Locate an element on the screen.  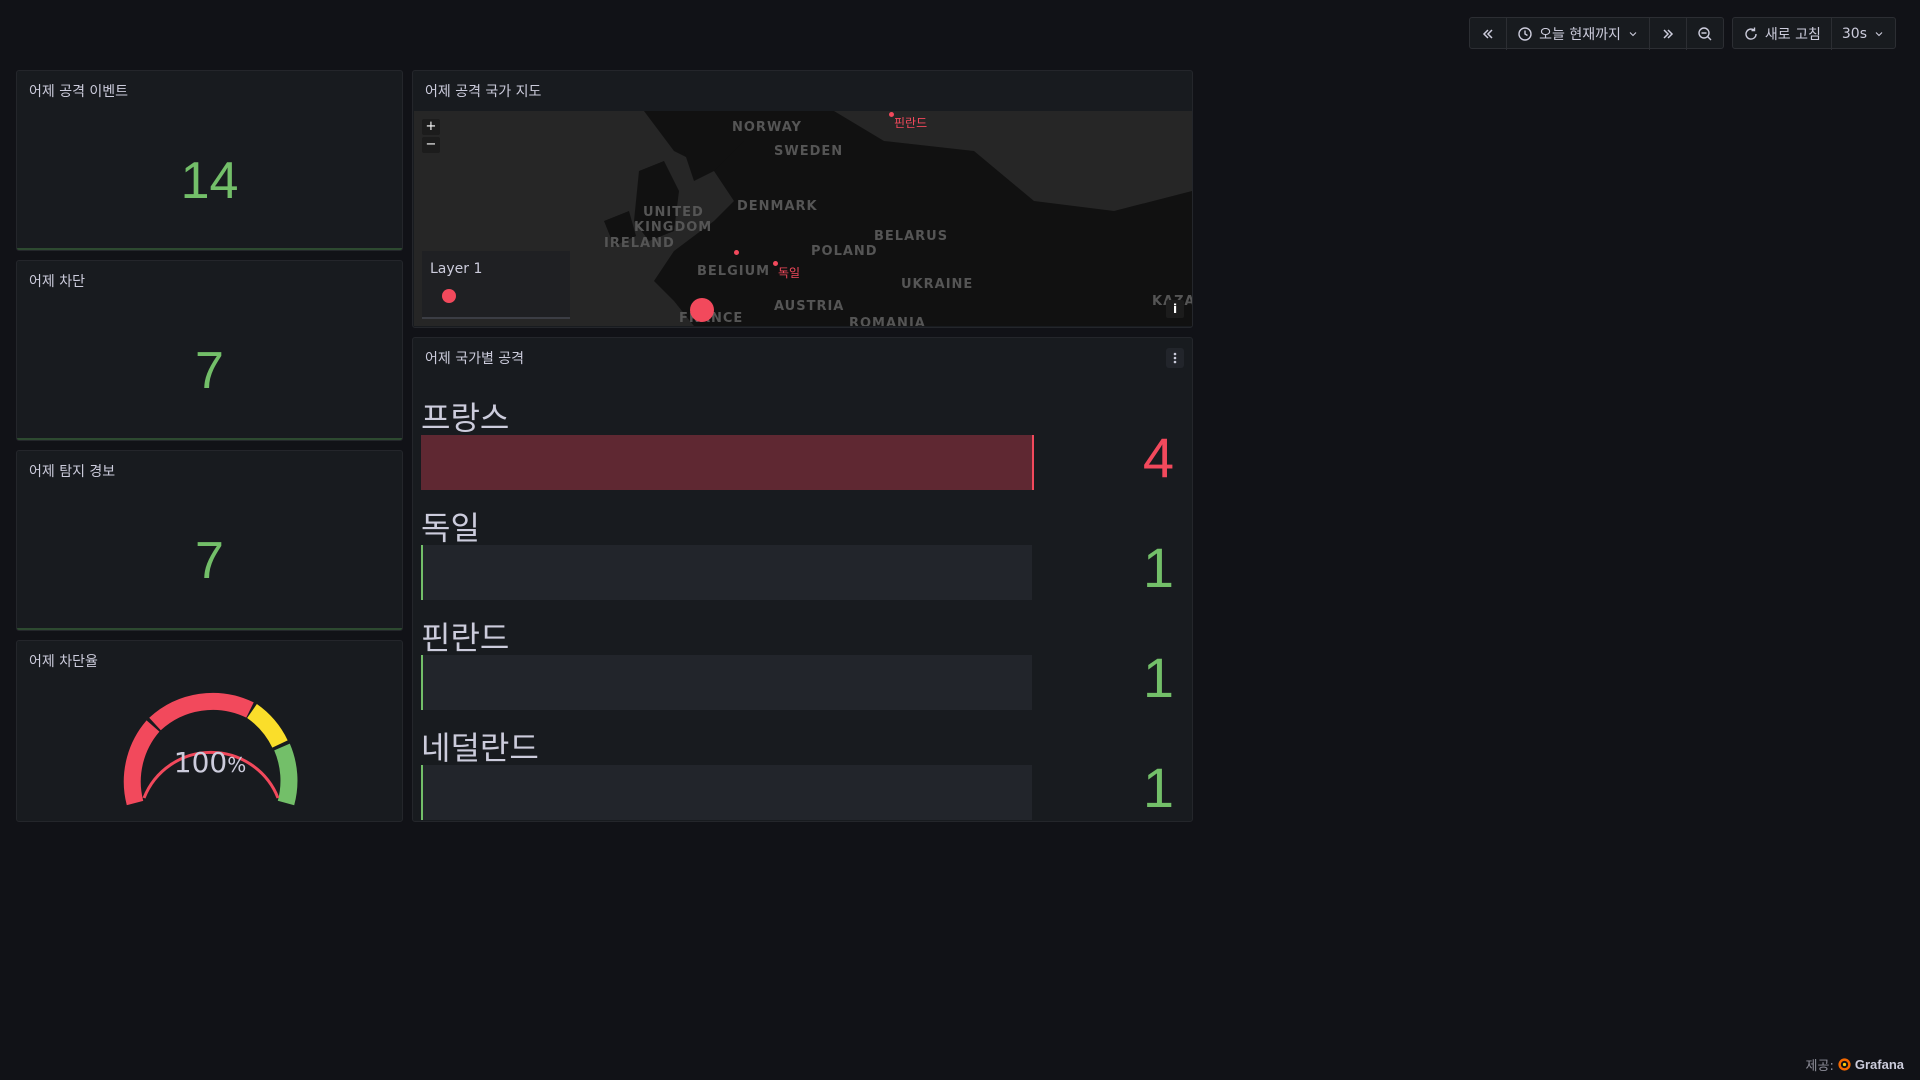
bar-label: 프랑스 is located at coordinates (465, 418).